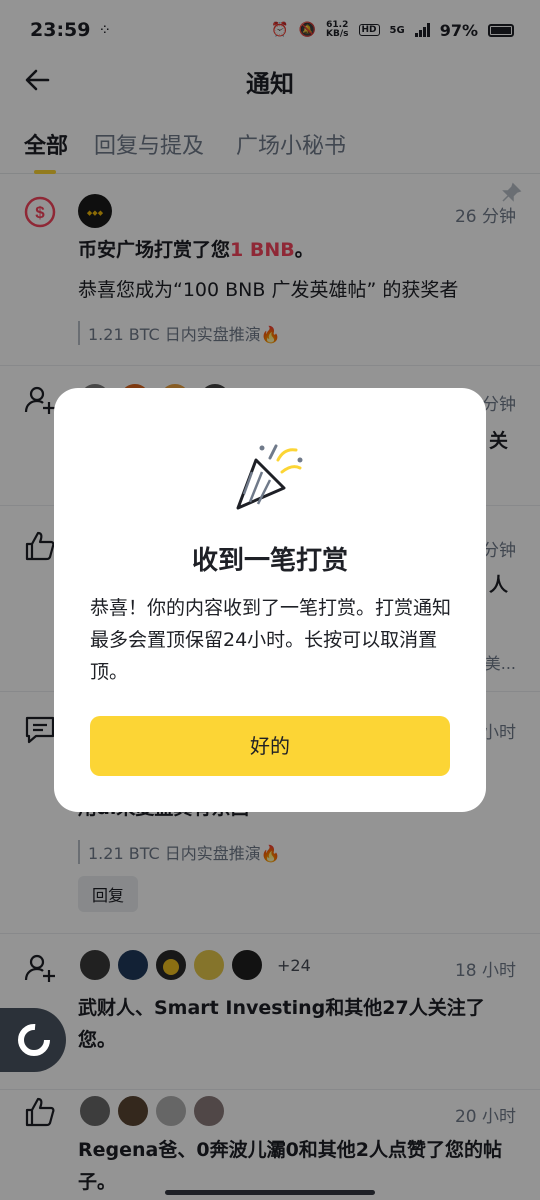  I want to click on home-indicator, so click(270, 1192).